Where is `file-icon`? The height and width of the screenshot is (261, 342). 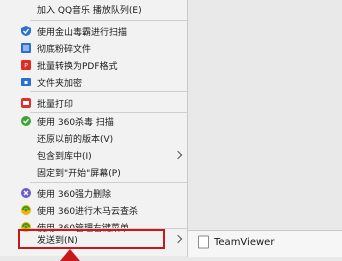 file-icon is located at coordinates (203, 242).